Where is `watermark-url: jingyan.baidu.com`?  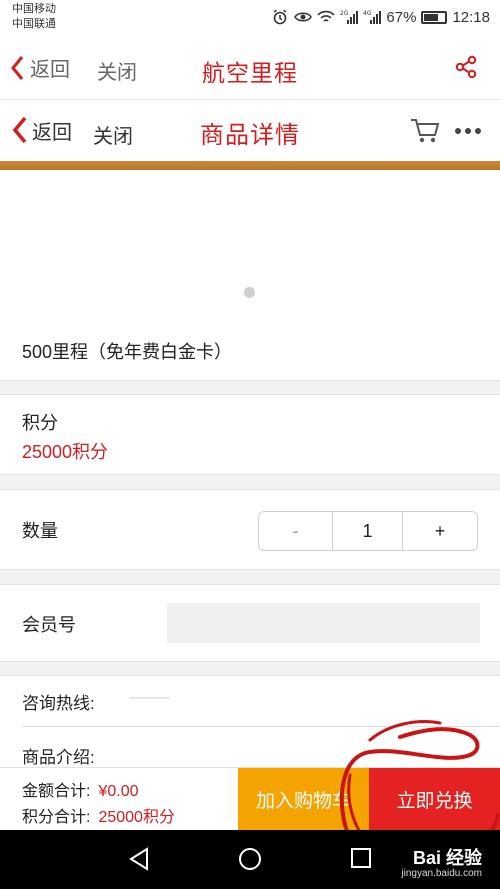
watermark-url: jingyan.baidu.com is located at coordinates (441, 873).